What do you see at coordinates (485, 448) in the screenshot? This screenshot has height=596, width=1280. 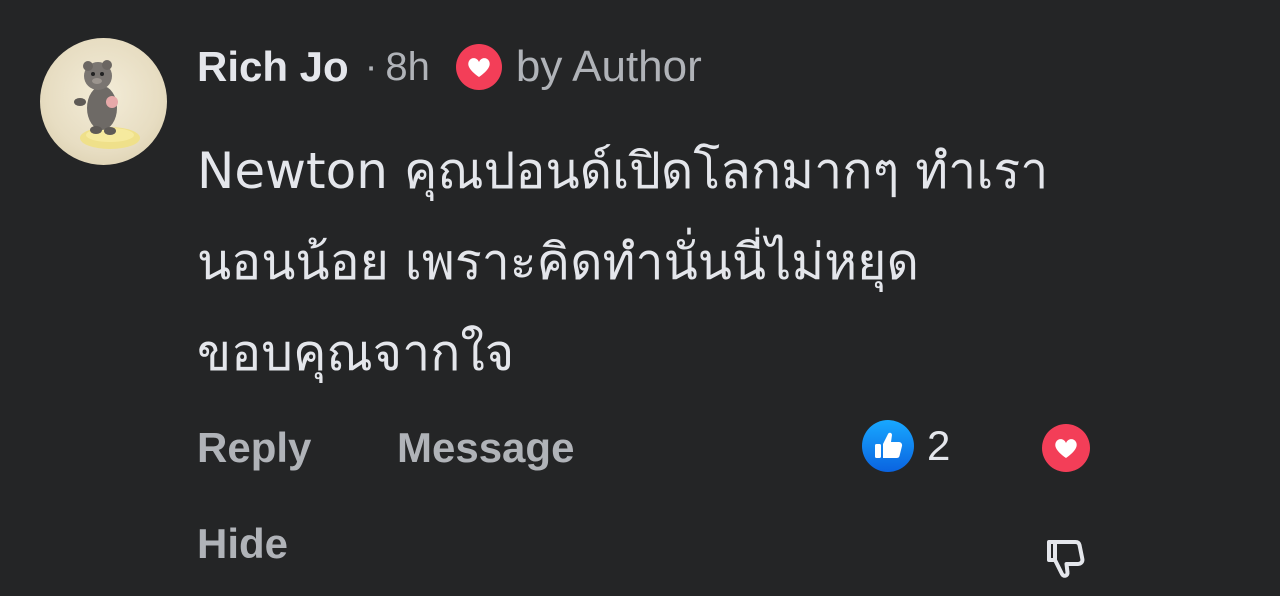 I see `message-button: Message` at bounding box center [485, 448].